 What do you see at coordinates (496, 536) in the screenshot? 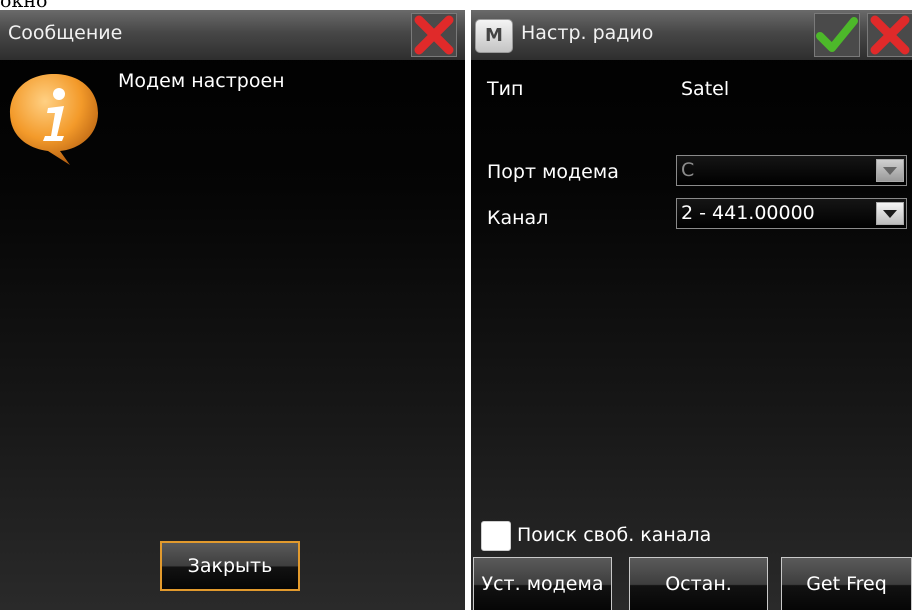
I see `free-channel-search-checkbox` at bounding box center [496, 536].